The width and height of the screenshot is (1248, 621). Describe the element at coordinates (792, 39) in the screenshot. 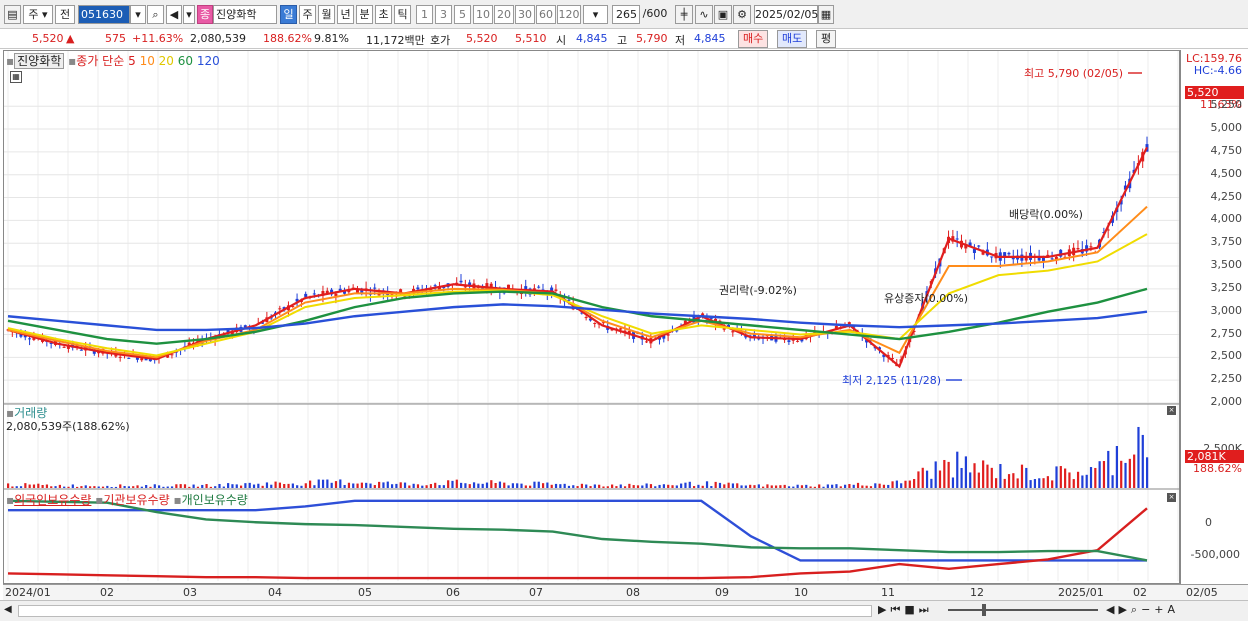

I see `sell-button: 매도` at that location.